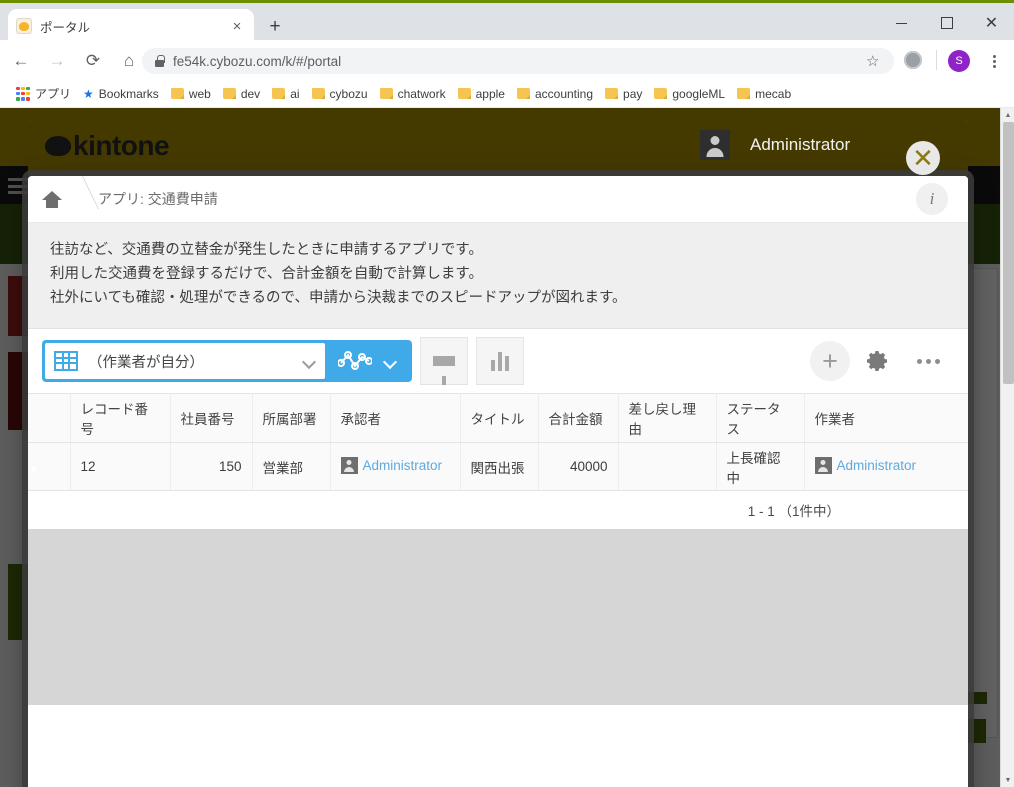  What do you see at coordinates (88, 93) in the screenshot?
I see `star-icon: ★` at bounding box center [88, 93].